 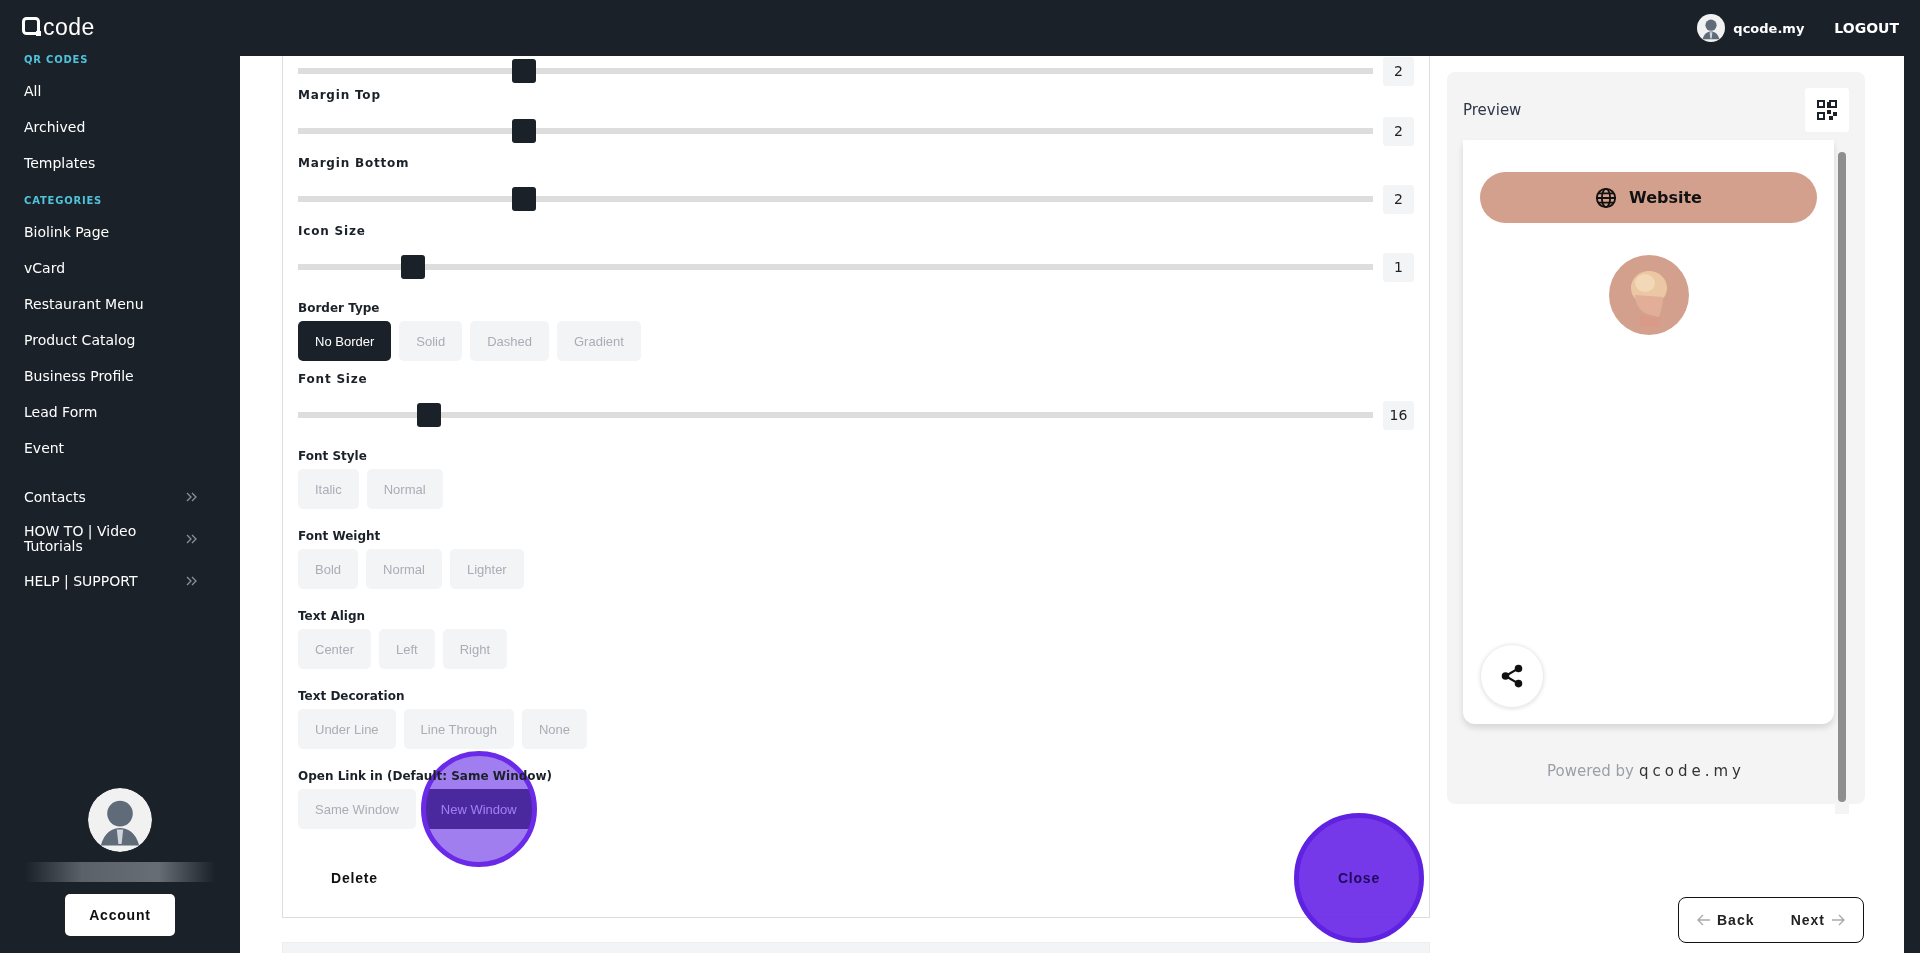 I want to click on qr-code-icon, so click(x=1827, y=110).